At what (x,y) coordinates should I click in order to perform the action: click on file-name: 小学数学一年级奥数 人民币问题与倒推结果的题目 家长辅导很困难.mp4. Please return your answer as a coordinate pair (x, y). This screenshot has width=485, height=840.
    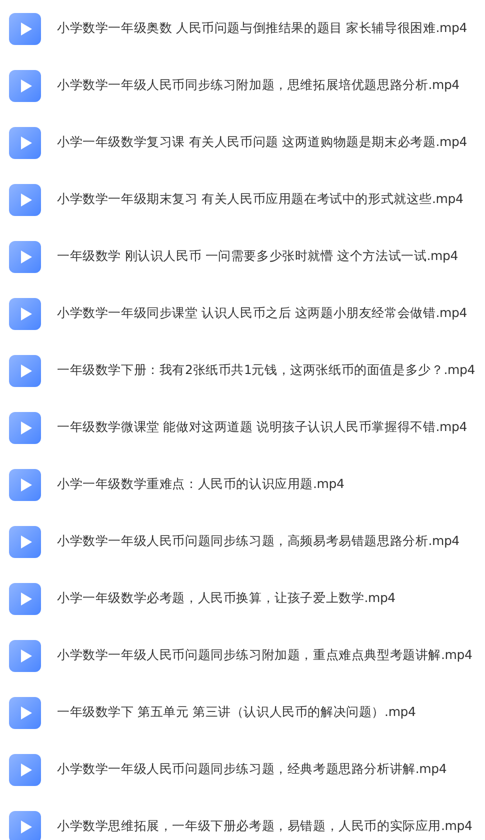
    Looking at the image, I should click on (262, 28).